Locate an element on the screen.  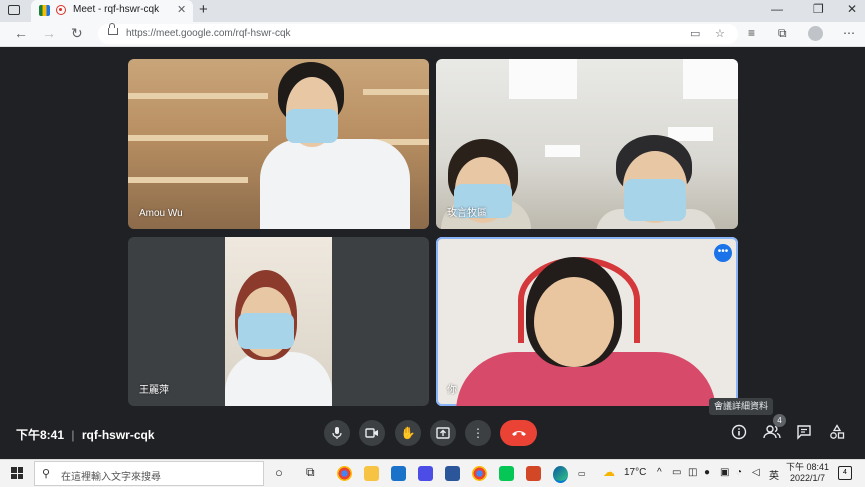
meeting-info: 下午8:41 | rqf-hswr-cqk is located at coordinates (85, 434).